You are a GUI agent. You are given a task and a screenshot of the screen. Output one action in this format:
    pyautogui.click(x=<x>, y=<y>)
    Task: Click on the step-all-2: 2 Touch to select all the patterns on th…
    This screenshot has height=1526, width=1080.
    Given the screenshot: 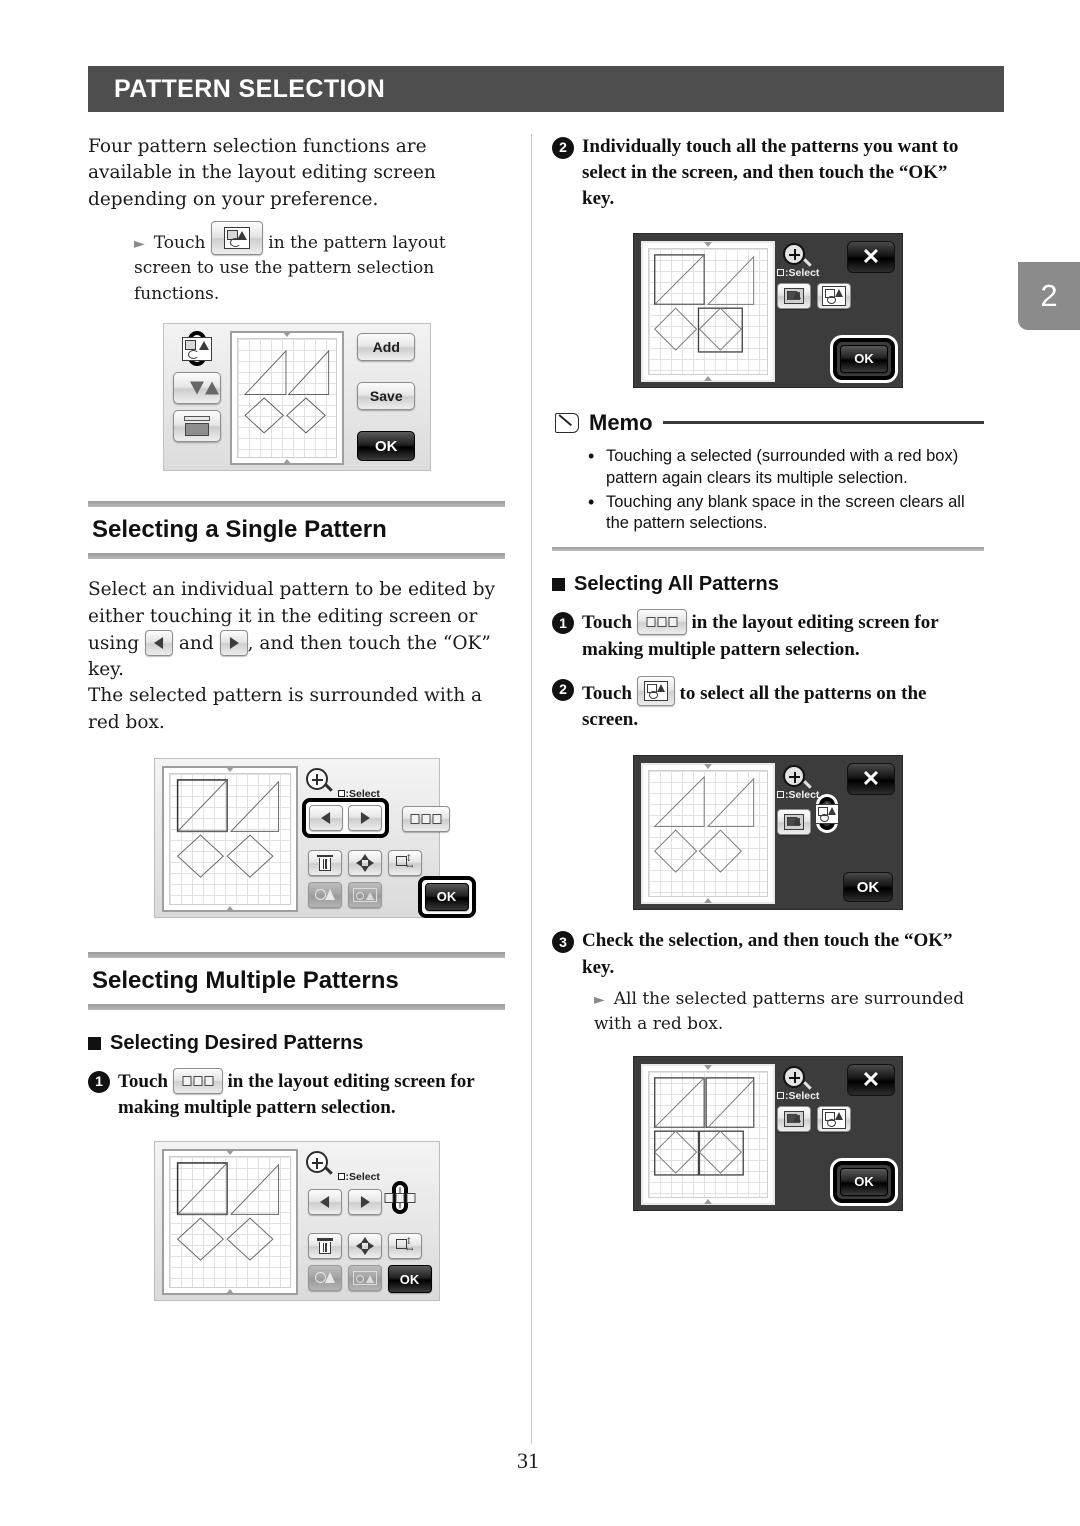 What is the action you would take?
    pyautogui.click(x=768, y=704)
    